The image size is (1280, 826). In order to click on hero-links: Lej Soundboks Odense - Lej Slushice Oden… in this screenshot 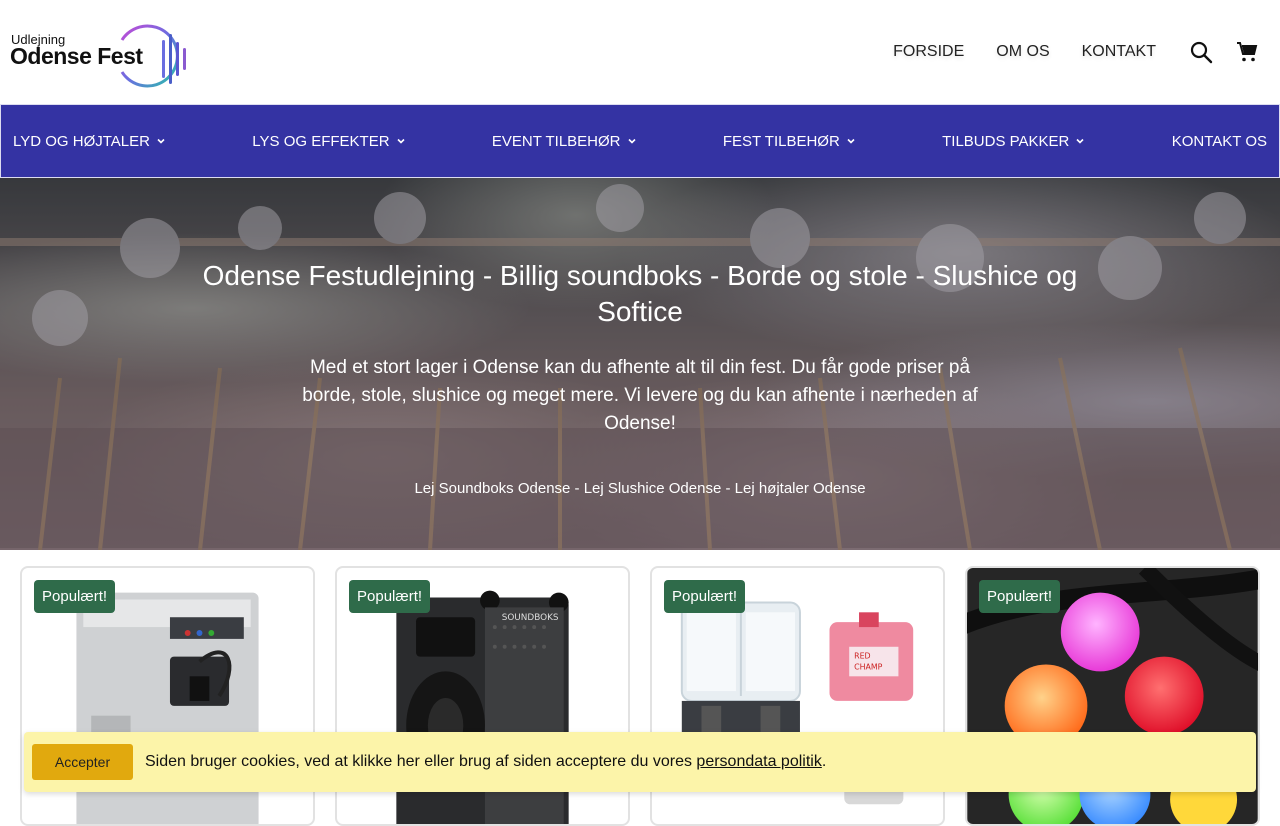, I will do `click(640, 488)`.